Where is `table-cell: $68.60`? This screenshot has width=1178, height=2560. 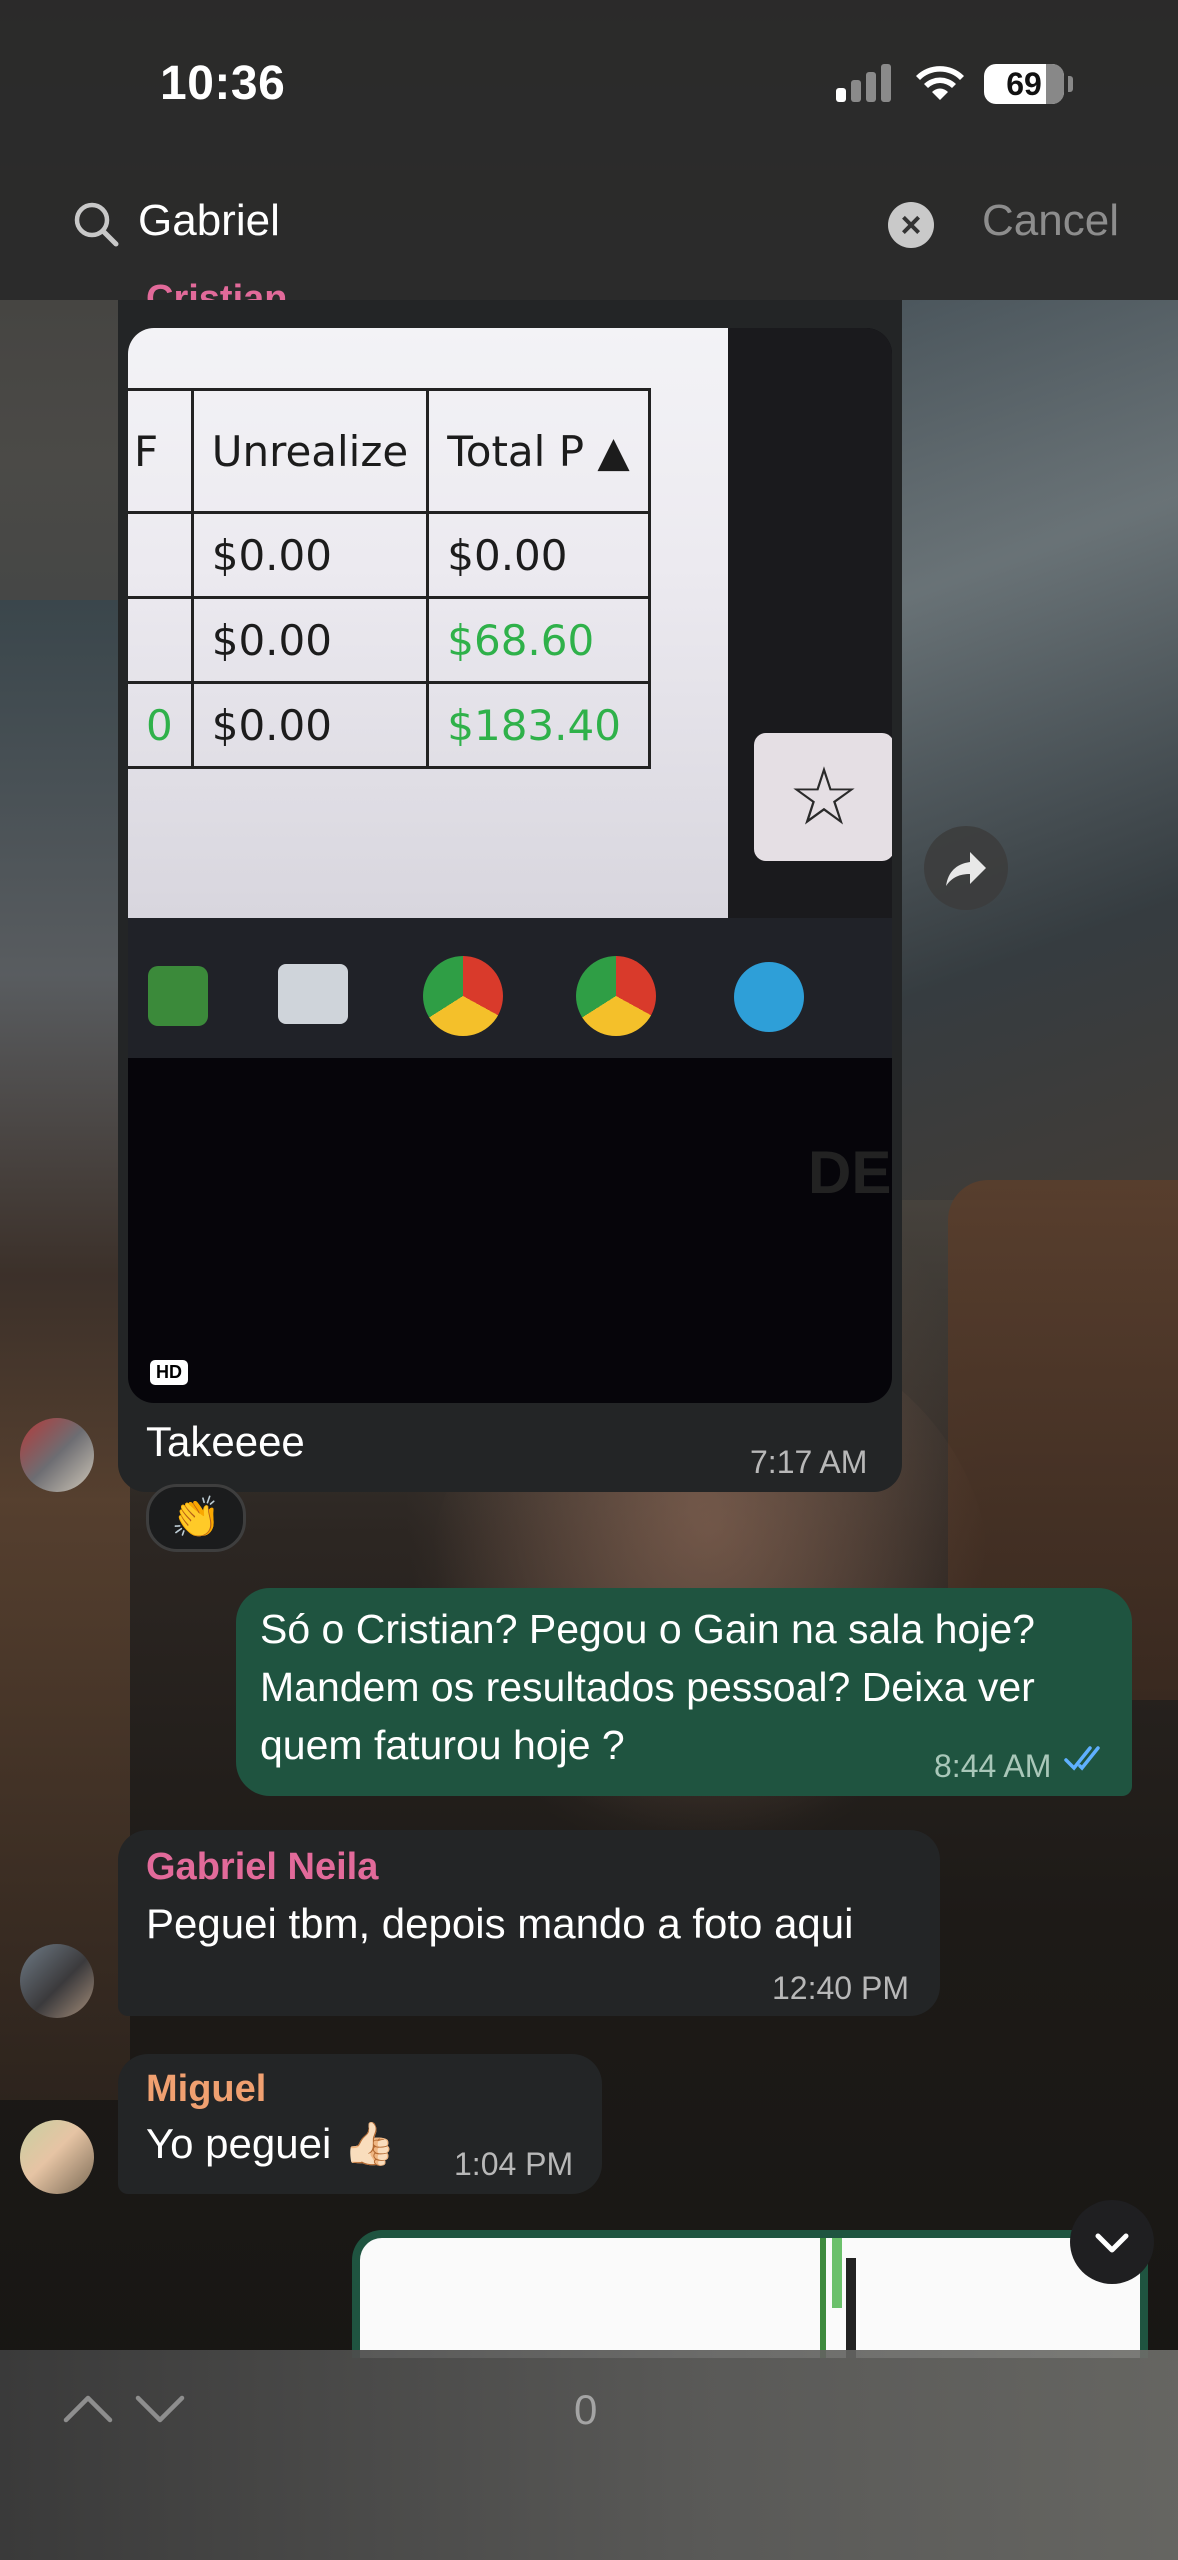
table-cell: $68.60 is located at coordinates (538, 640).